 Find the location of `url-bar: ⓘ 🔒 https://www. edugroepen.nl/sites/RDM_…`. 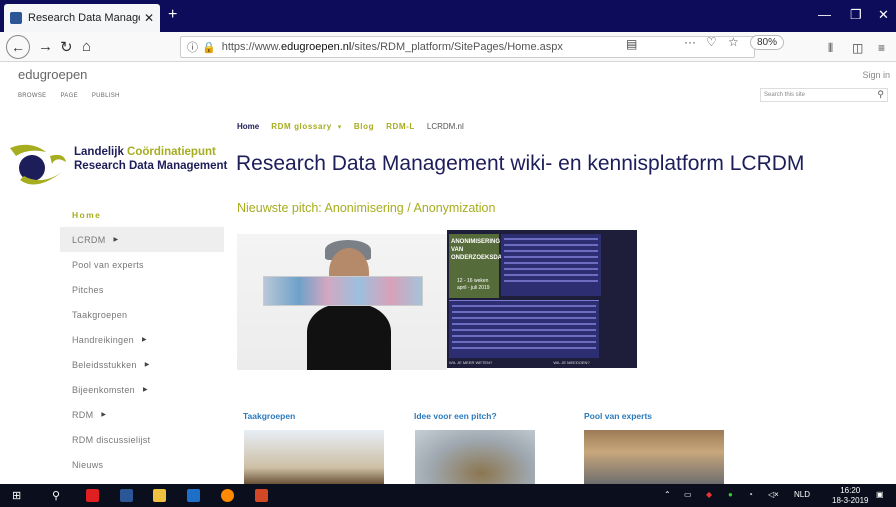

url-bar: ⓘ 🔒 https://www. edugroepen.nl/sites/RDM_… is located at coordinates (467, 47).